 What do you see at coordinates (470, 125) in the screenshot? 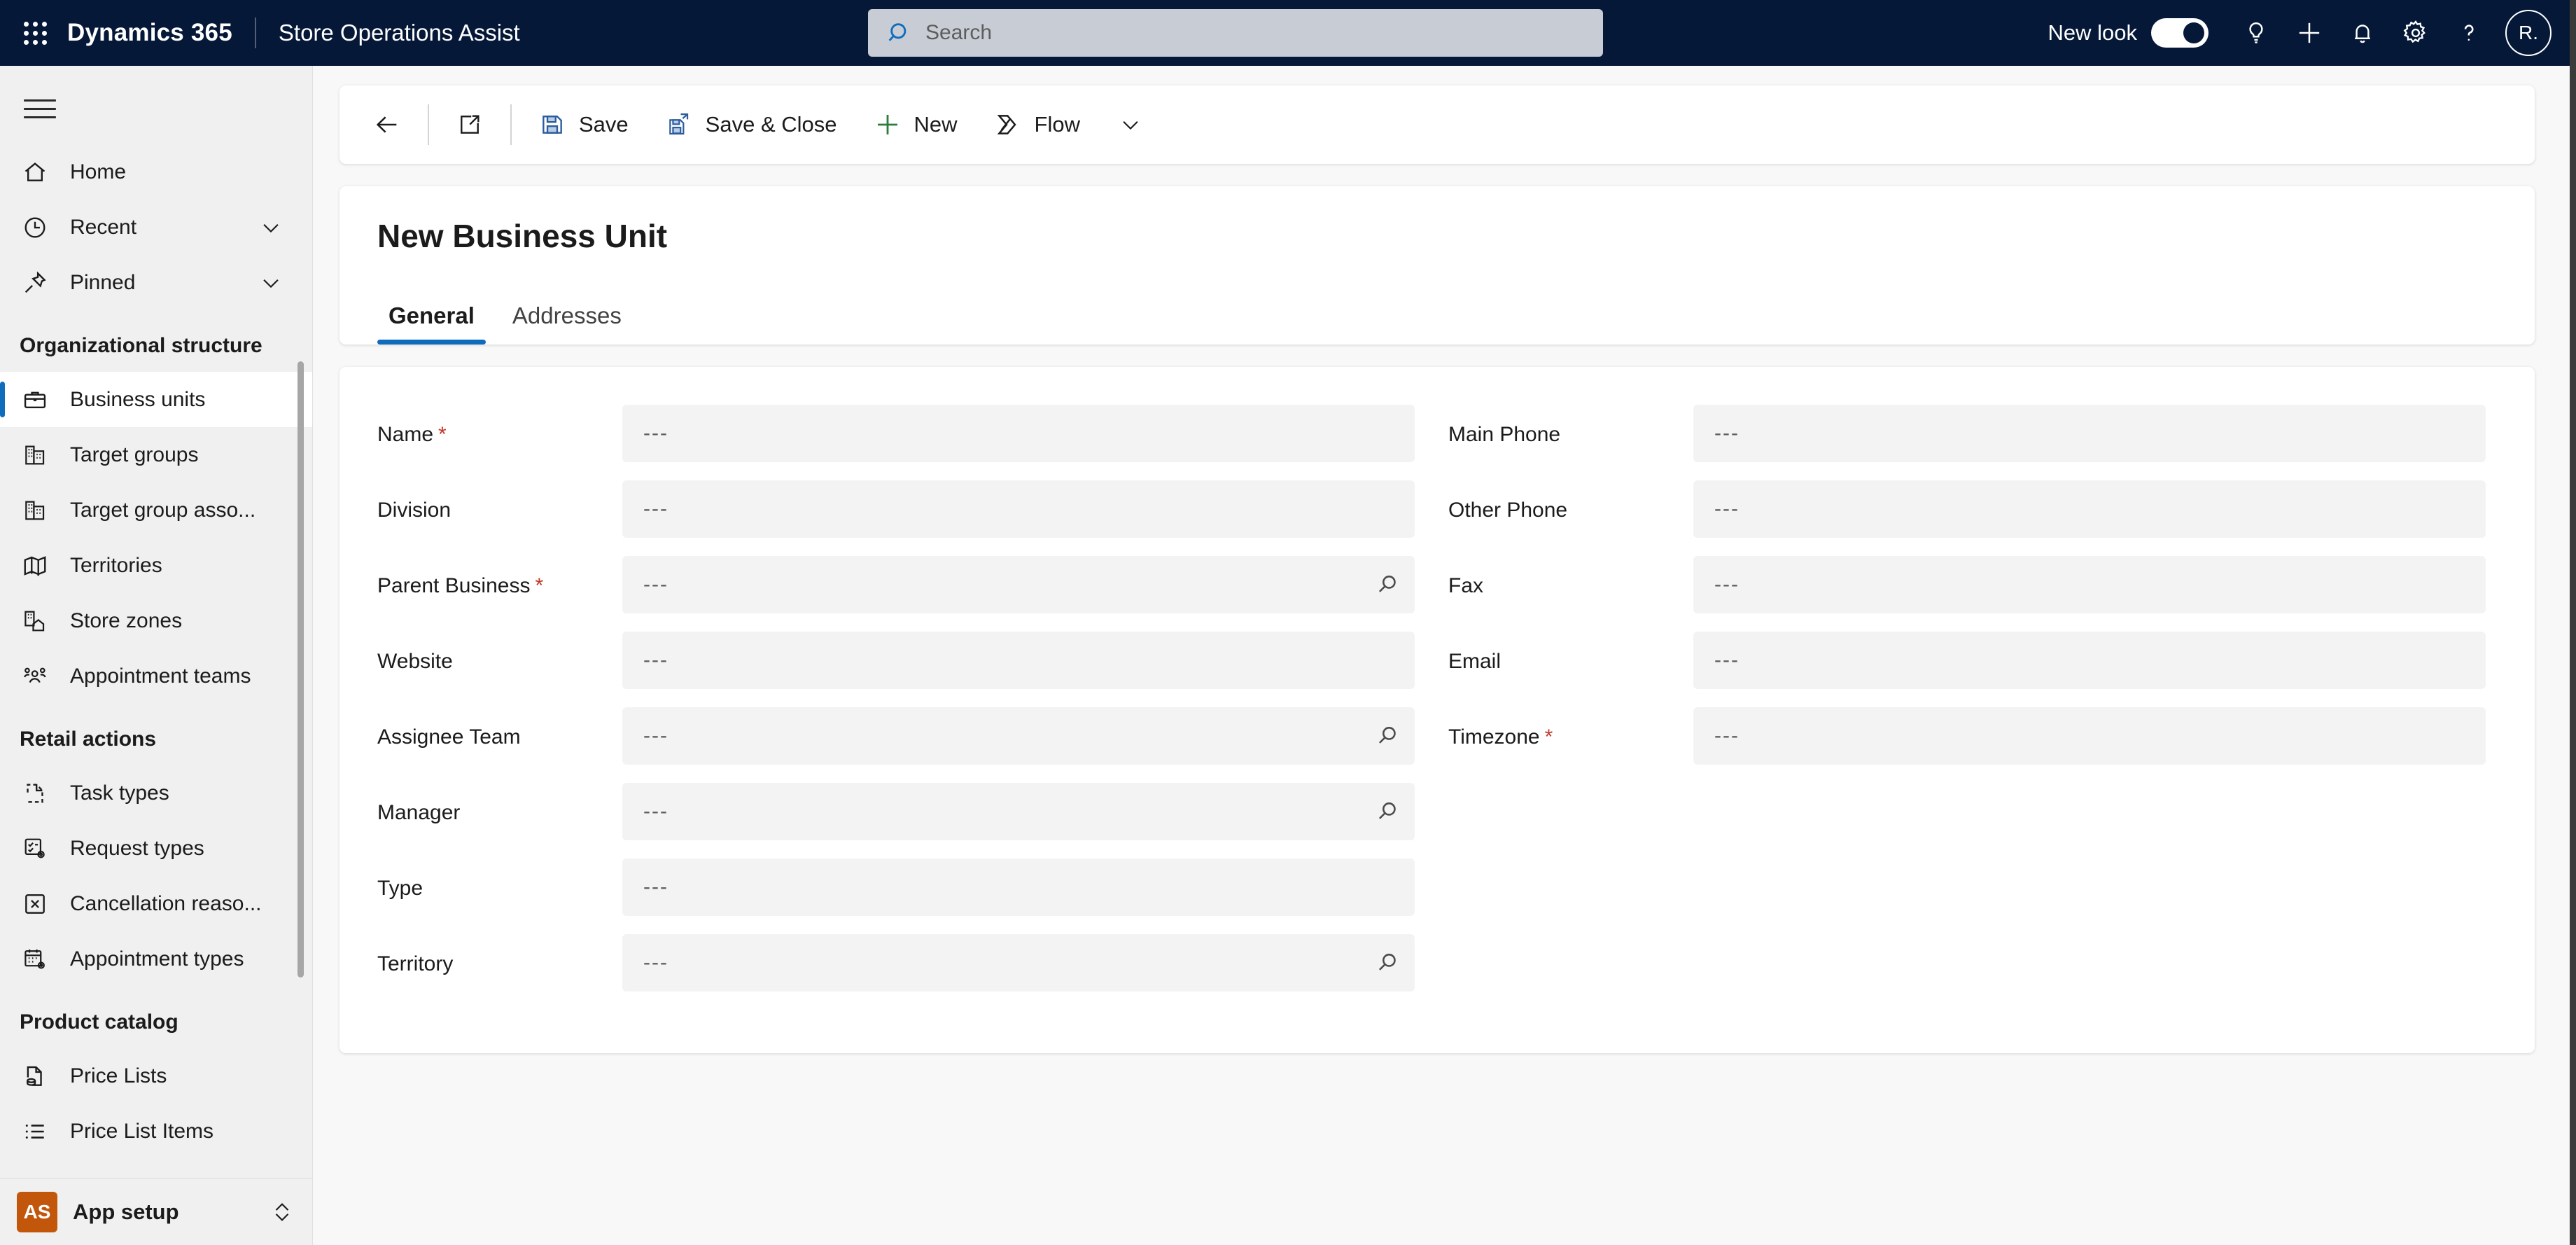
I see `open-in-new-window-button` at bounding box center [470, 125].